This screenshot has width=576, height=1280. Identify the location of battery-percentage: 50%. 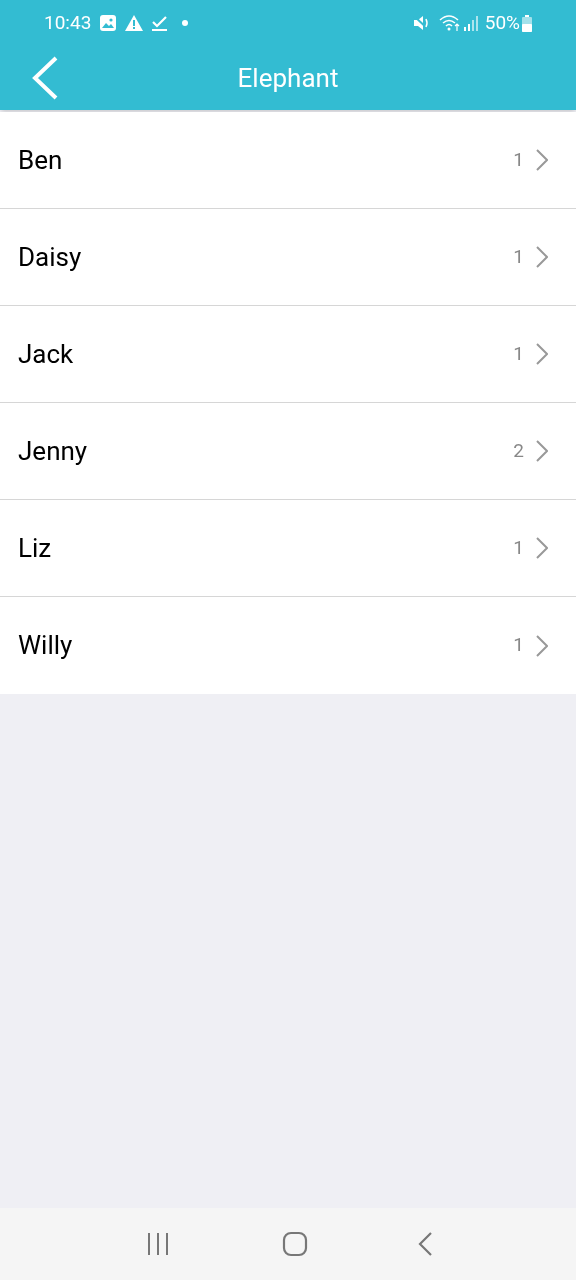
(502, 22).